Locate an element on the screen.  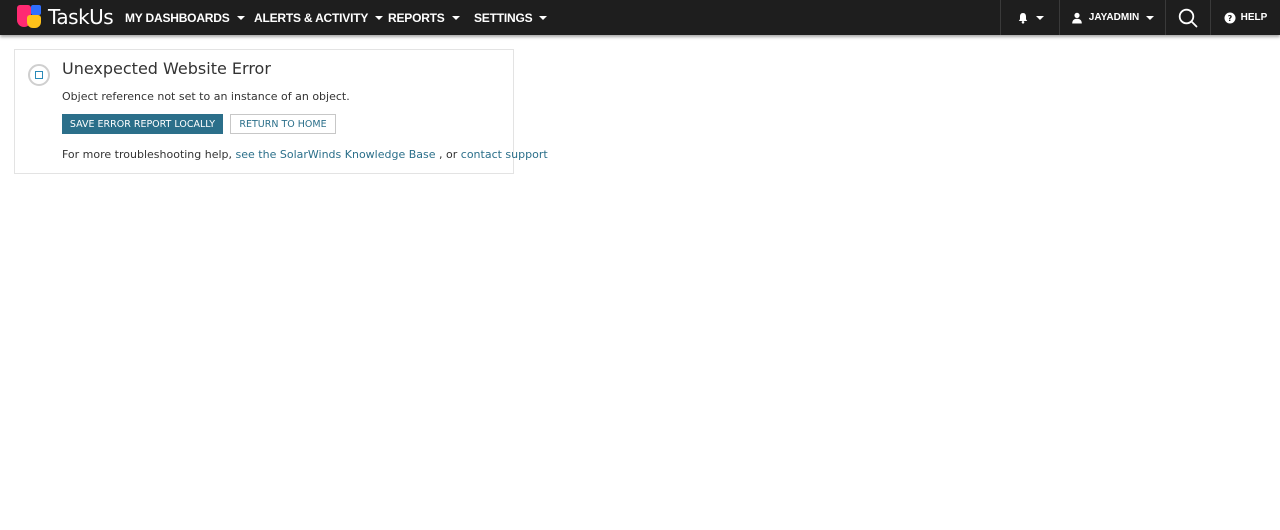
nav-reports: REPORTS is located at coordinates (424, 17).